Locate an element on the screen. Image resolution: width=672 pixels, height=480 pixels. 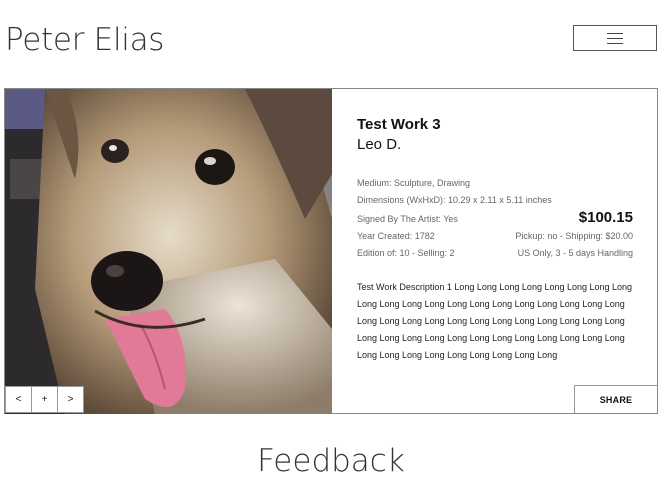
menu-button is located at coordinates (615, 38).